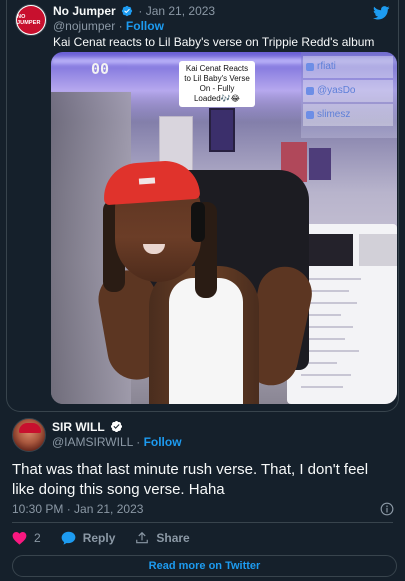 The width and height of the screenshot is (405, 581). I want to click on share-icon, so click(142, 537).